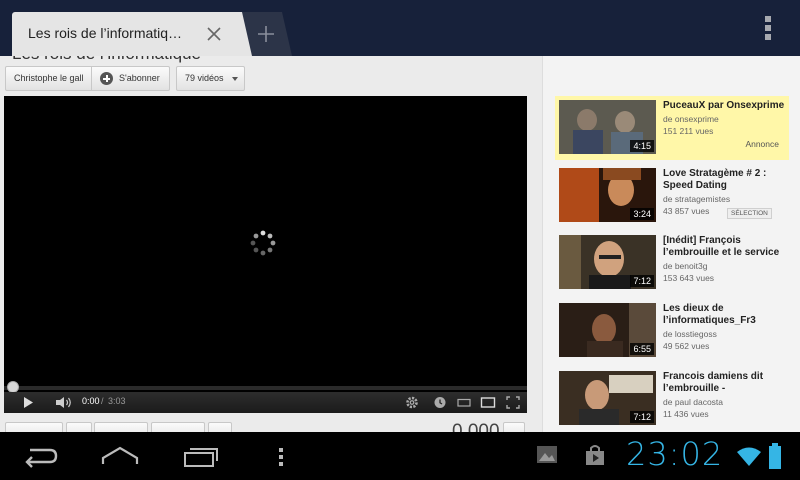  Describe the element at coordinates (265, 402) in the screenshot. I see `player-controls: 0:00 / 3:03` at that location.